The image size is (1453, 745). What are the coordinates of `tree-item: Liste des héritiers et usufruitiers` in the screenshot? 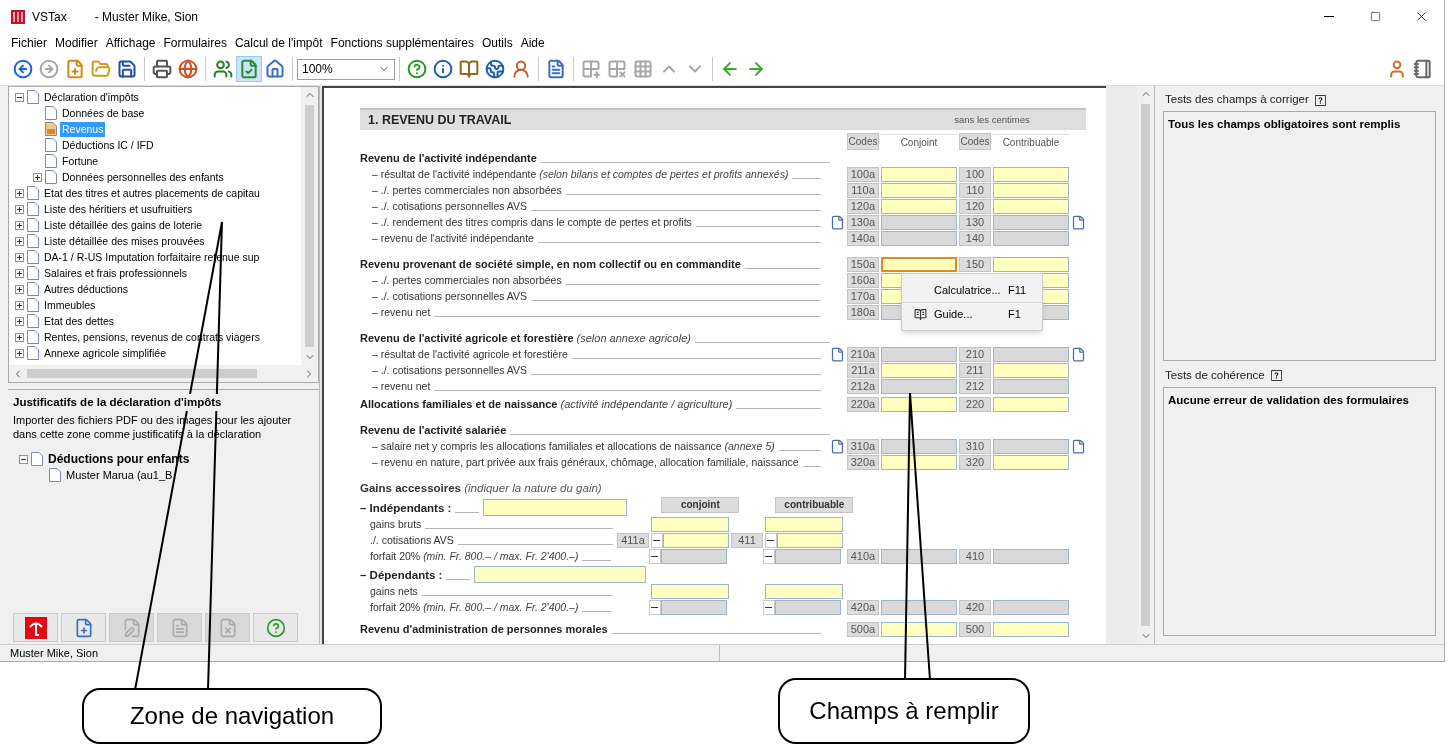 It's located at (118, 209).